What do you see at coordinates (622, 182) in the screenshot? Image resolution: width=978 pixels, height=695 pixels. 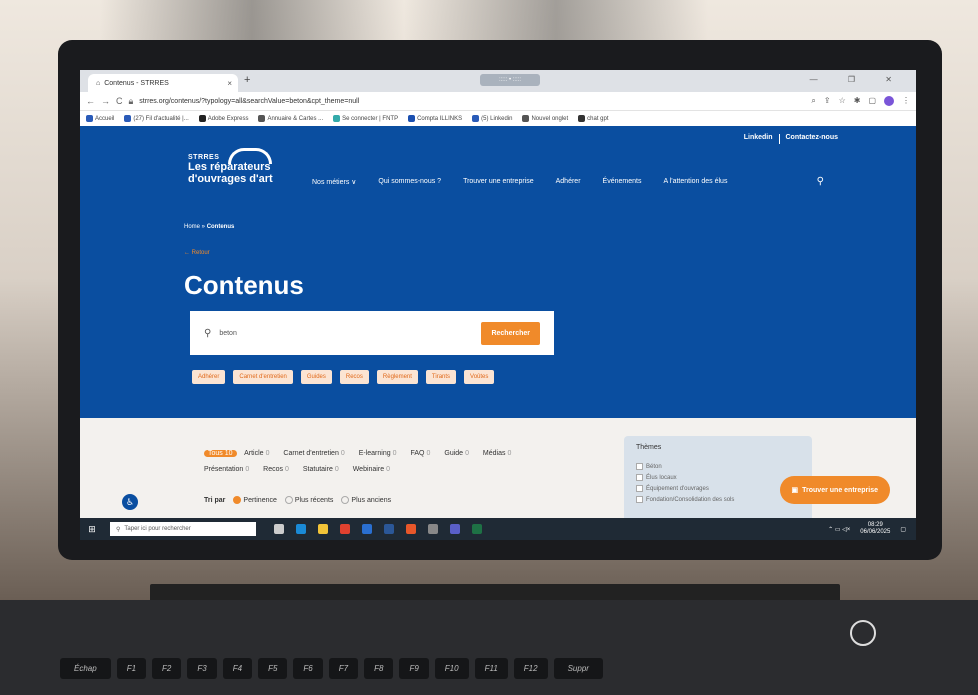 I see `nav-item-evenements: Événements` at bounding box center [622, 182].